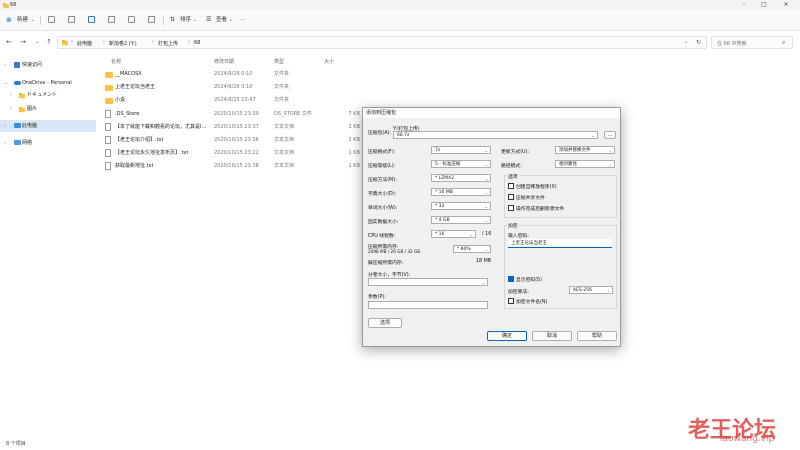 The image size is (800, 450). I want to click on sidebar-item-documents: › ドキュメント, so click(48, 95).